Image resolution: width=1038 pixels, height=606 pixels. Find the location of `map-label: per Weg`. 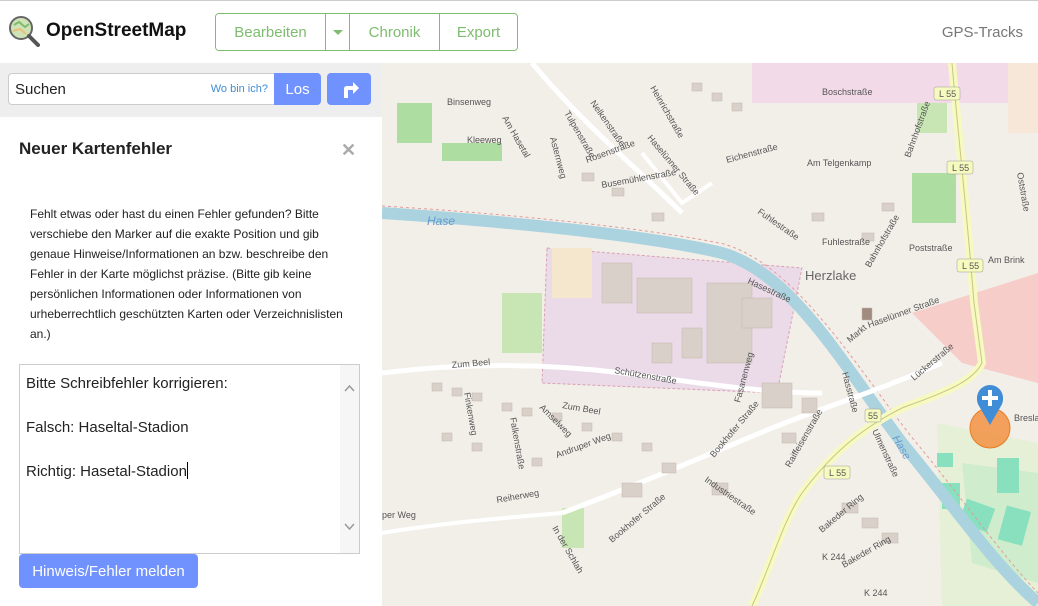

map-label: per Weg is located at coordinates (399, 515).